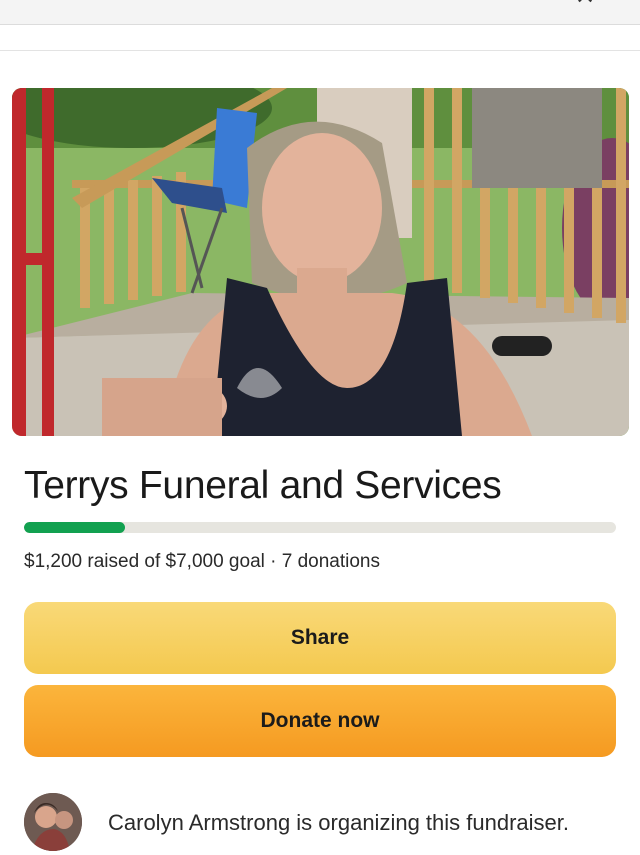  What do you see at coordinates (585, 4) in the screenshot?
I see `close-icon: ✕` at bounding box center [585, 4].